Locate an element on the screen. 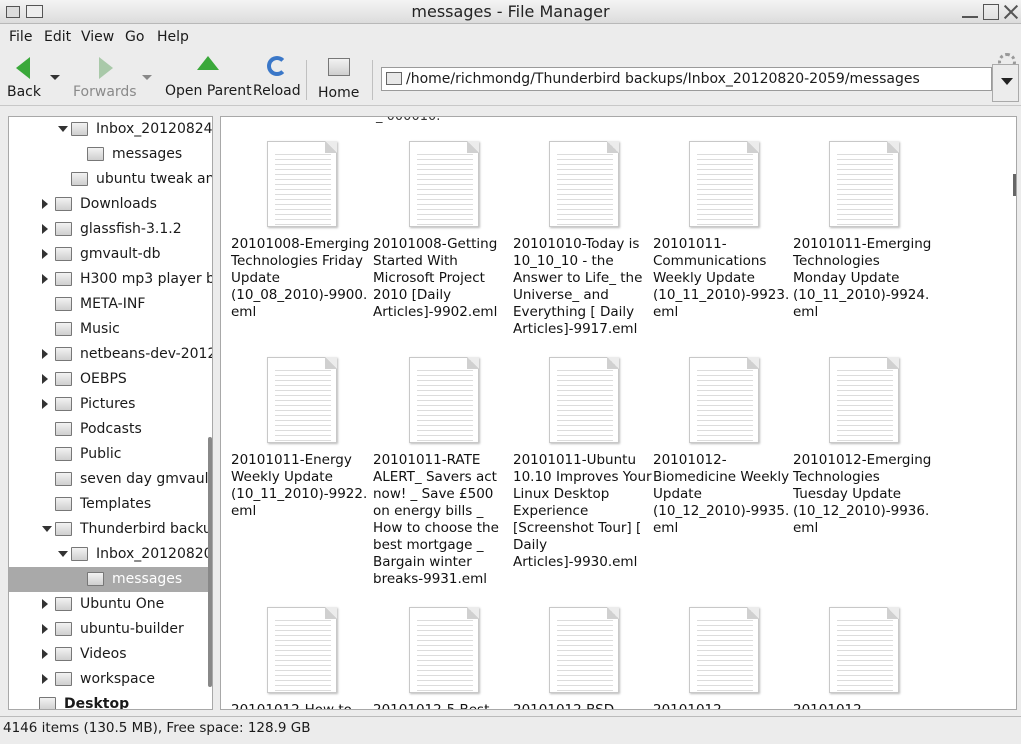  sidebar-item-label: Podcasts is located at coordinates (111, 429).